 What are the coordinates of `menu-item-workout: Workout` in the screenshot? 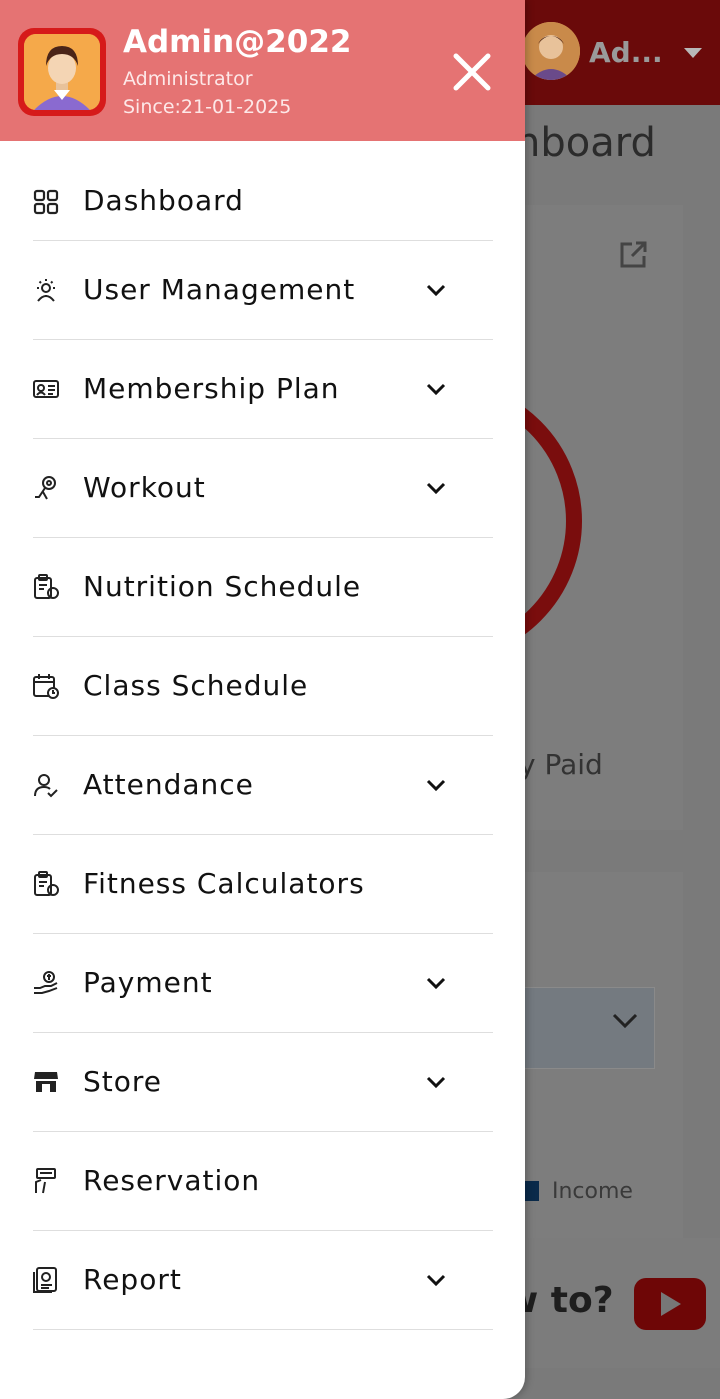 It's located at (263, 488).